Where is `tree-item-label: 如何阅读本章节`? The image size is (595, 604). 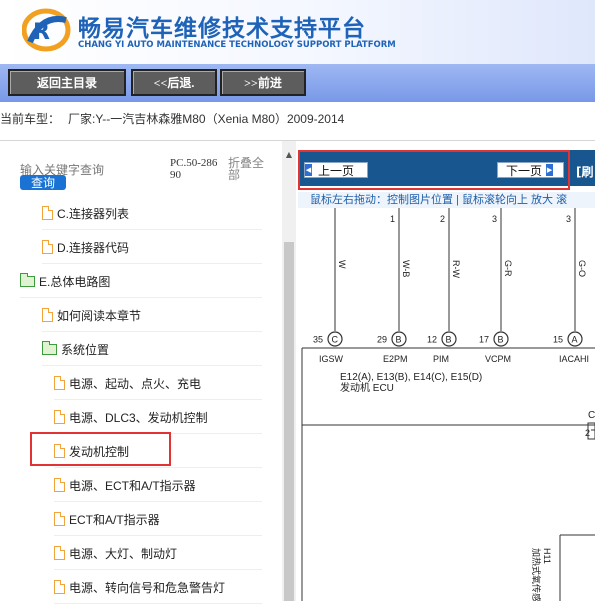 tree-item-label: 如何阅读本章节 is located at coordinates (99, 315).